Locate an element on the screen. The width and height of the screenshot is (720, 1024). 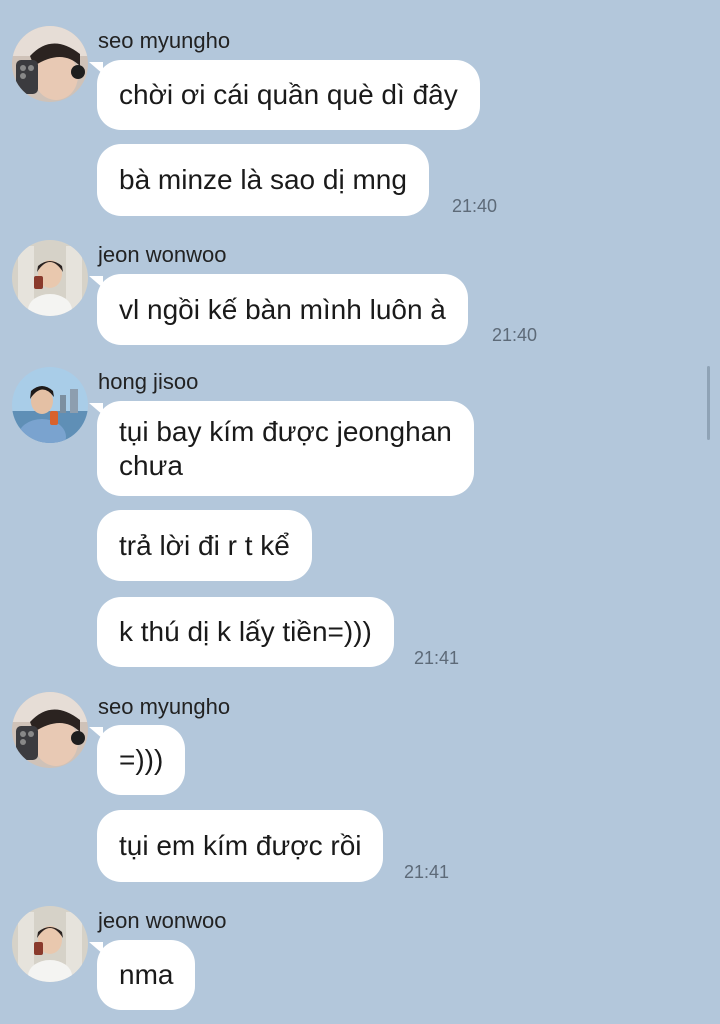
avatar-hong-jisoo is located at coordinates (50, 405).